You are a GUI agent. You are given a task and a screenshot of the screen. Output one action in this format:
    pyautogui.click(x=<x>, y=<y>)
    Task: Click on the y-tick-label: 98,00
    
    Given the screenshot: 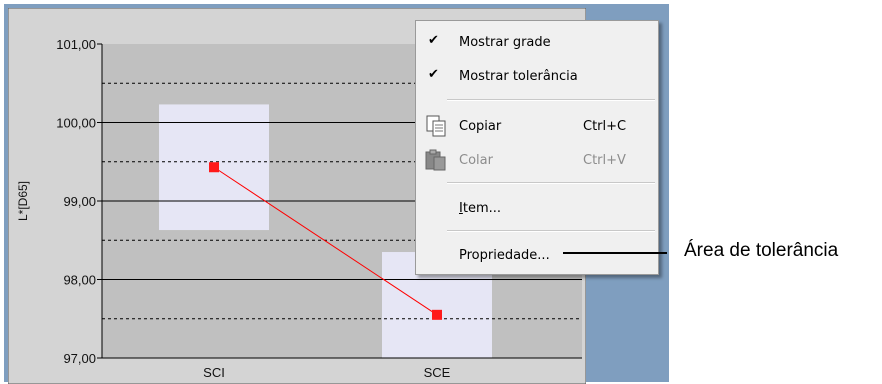 What is the action you would take?
    pyautogui.click(x=79, y=280)
    